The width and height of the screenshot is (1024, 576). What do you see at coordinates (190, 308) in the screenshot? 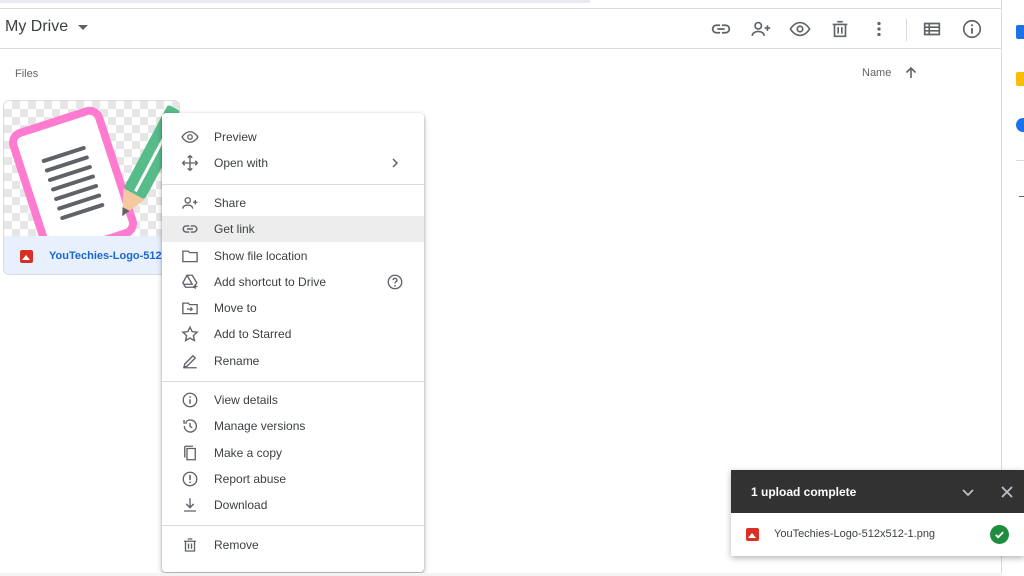
I see `move-to-folder-icon` at bounding box center [190, 308].